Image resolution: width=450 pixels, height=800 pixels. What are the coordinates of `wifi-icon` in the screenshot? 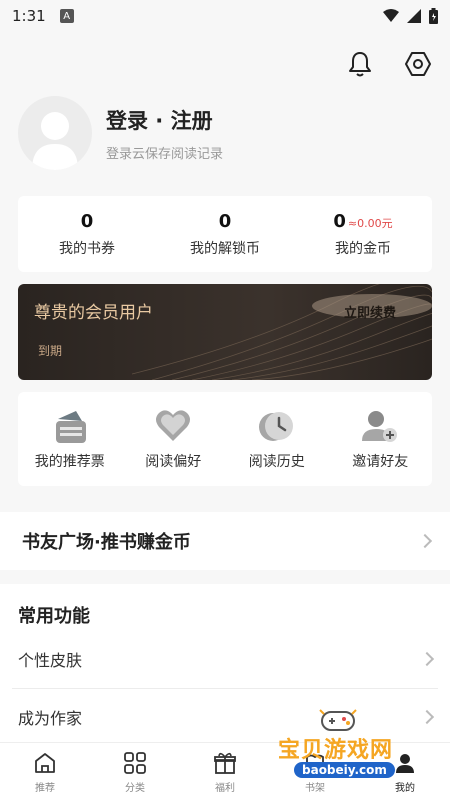 It's located at (391, 15).